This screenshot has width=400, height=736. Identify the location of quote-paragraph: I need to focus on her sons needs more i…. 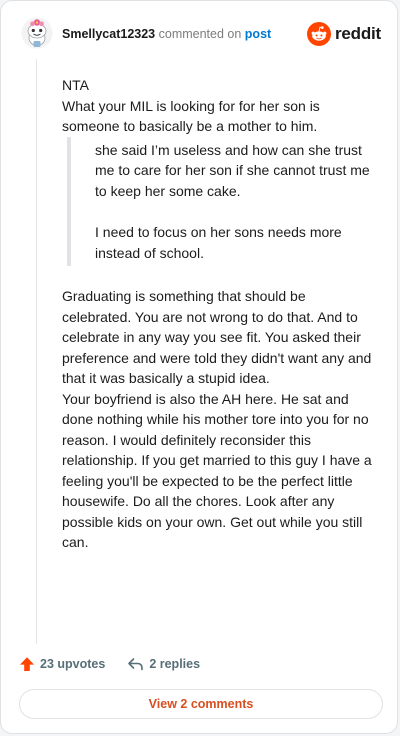
(218, 242).